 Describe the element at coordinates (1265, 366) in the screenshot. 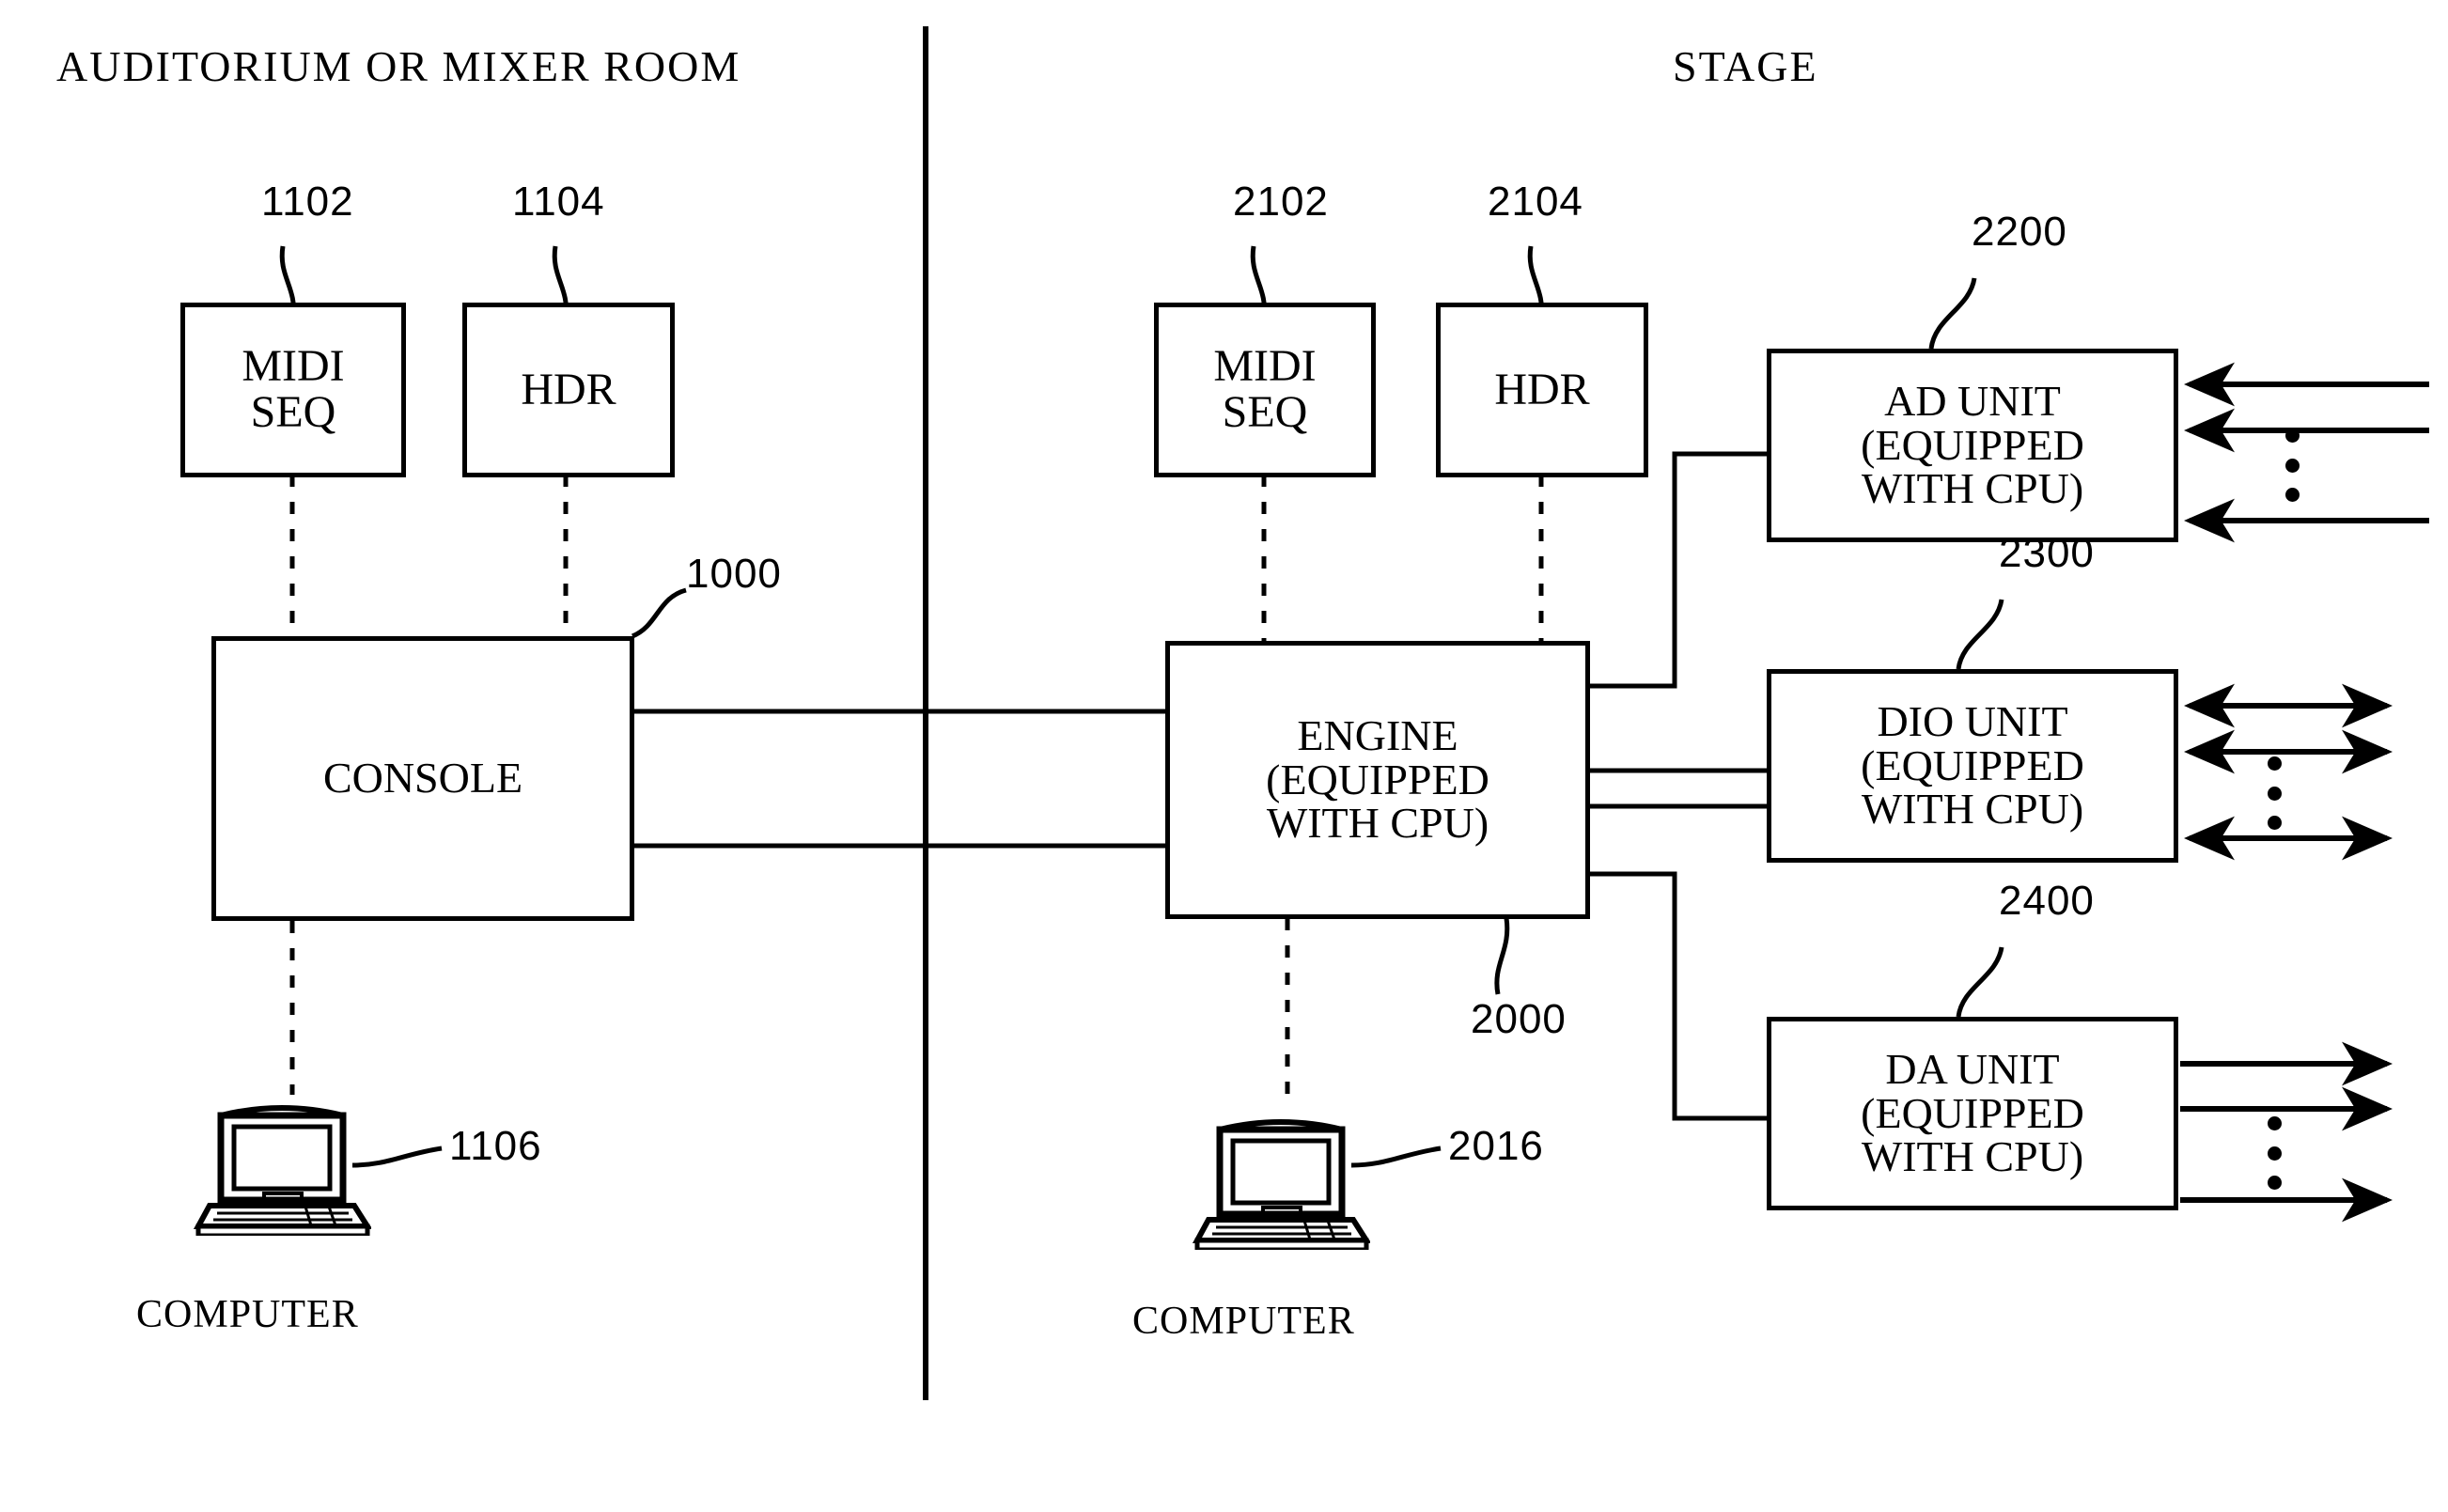

I see `box-midi-seq-right-line1: MIDI` at that location.